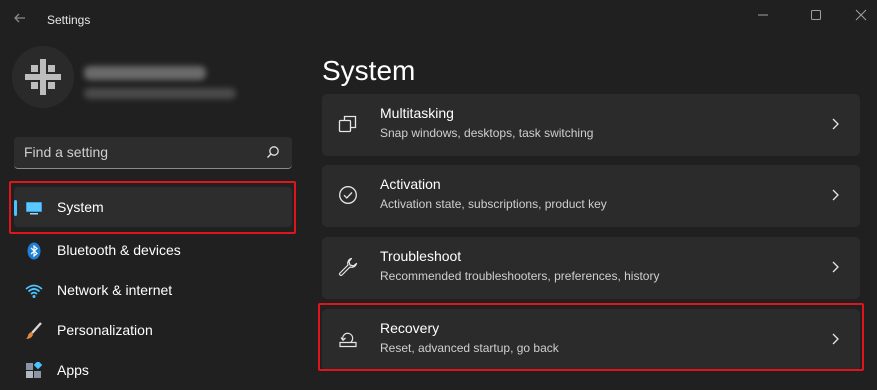 The height and width of the screenshot is (390, 877). I want to click on maximize-icon, so click(816, 15).